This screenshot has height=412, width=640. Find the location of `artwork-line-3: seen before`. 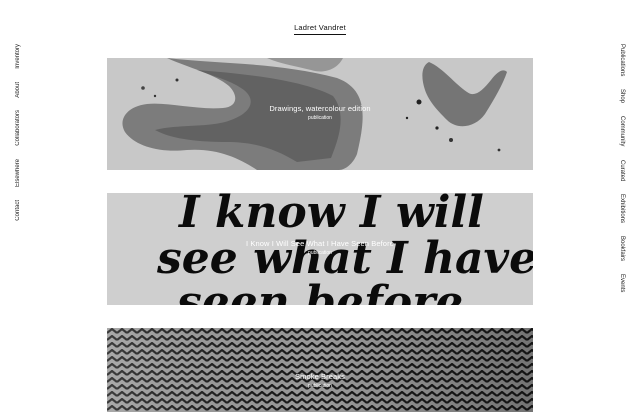

artwork-line-3: seen before is located at coordinates (319, 291).